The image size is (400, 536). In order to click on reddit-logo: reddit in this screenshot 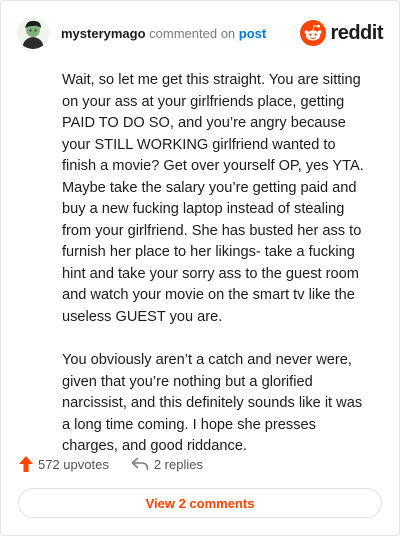, I will do `click(341, 33)`.